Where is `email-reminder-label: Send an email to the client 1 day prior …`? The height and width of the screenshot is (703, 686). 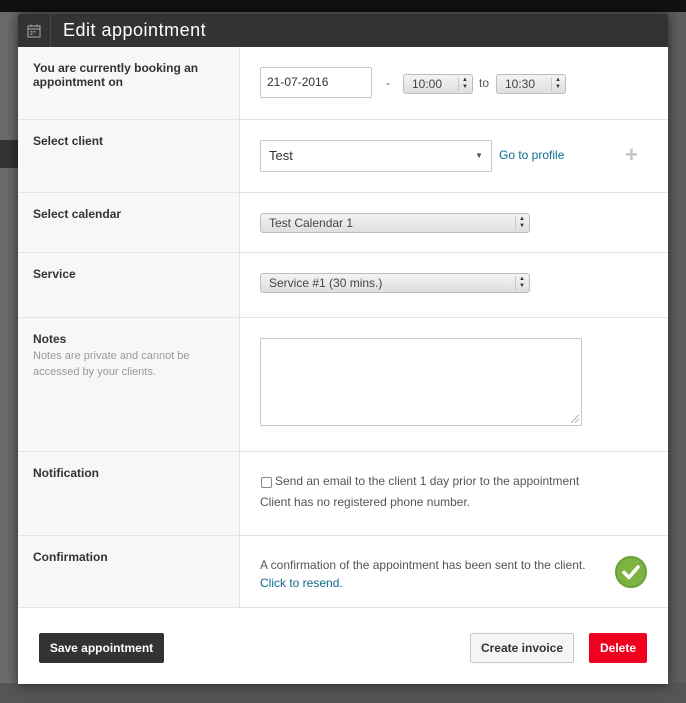
email-reminder-label: Send an email to the client 1 day prior … is located at coordinates (427, 481).